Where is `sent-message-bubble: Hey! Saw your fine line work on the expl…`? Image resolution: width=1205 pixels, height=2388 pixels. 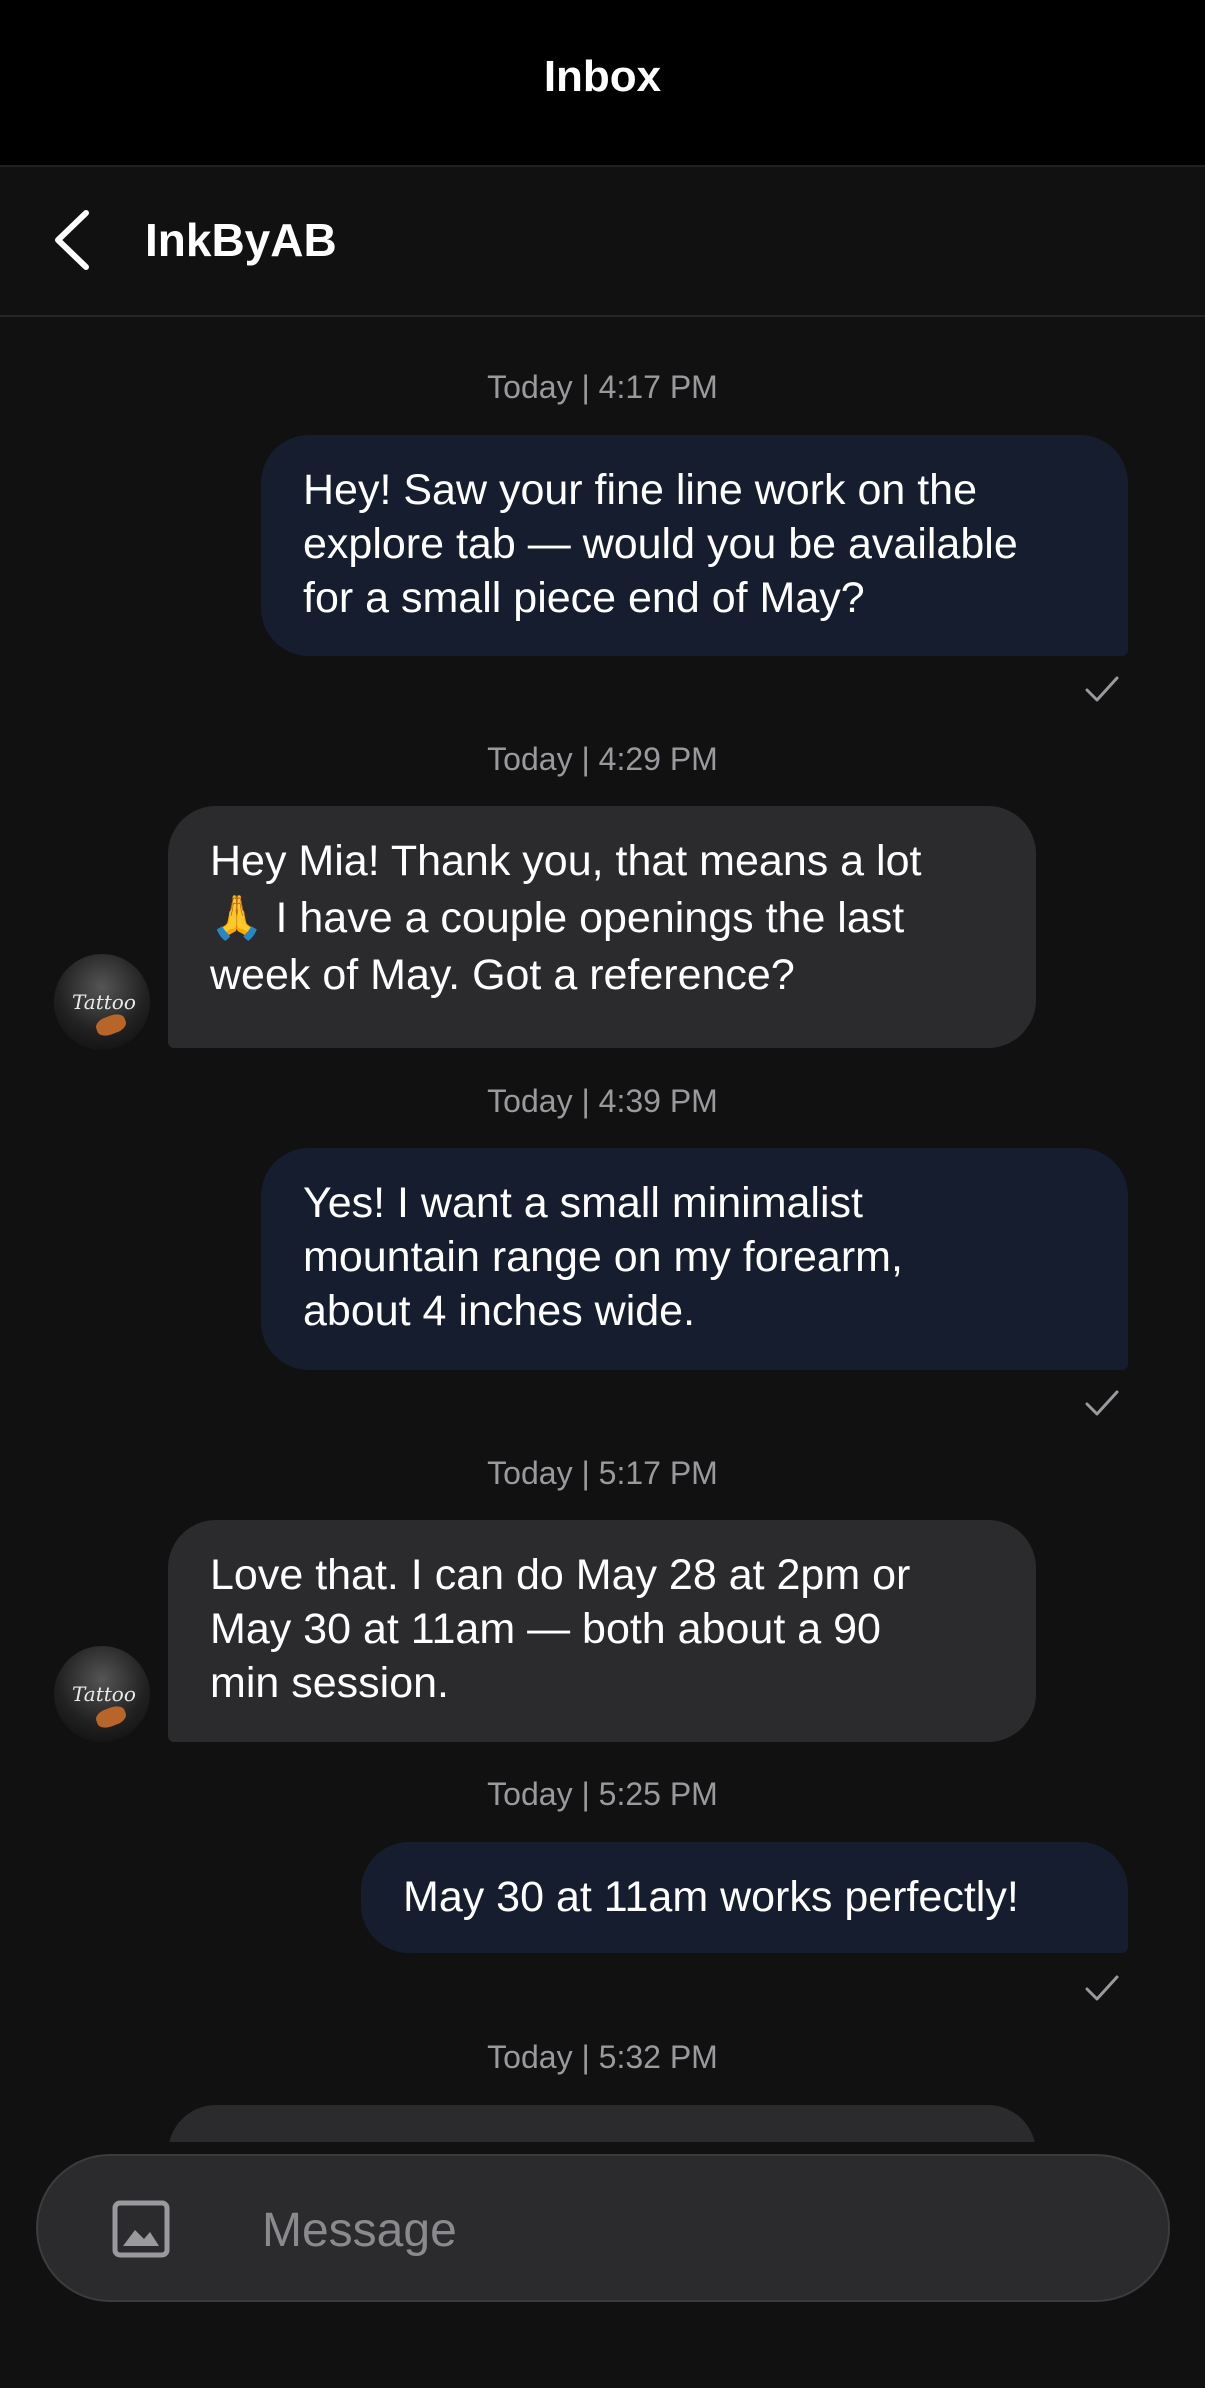 sent-message-bubble: Hey! Saw your fine line work on the expl… is located at coordinates (694, 545).